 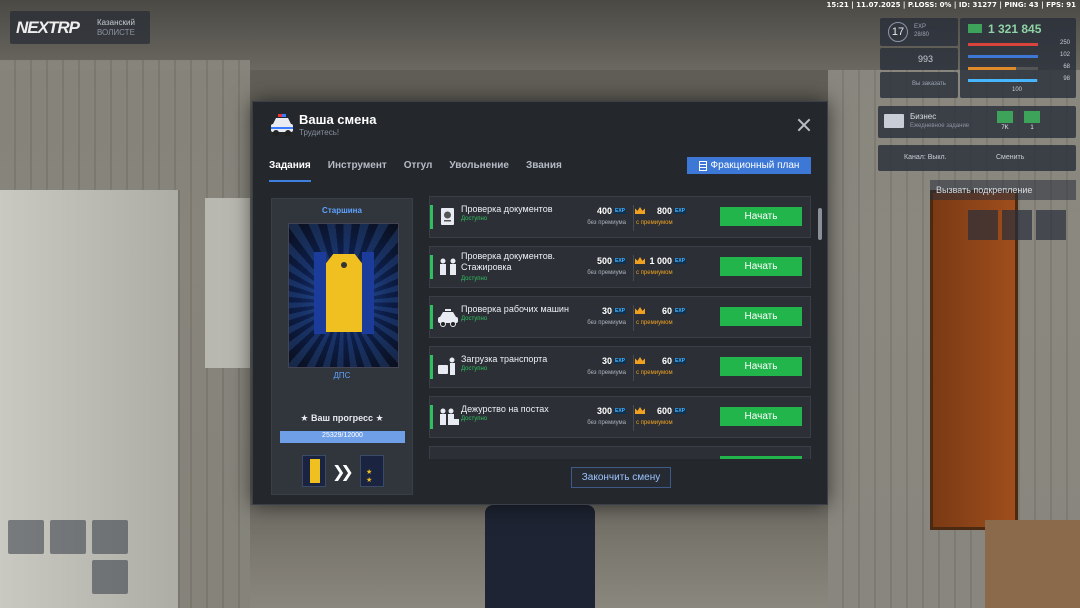 I want to click on hud-quick-icons, so click(x=1018, y=226).